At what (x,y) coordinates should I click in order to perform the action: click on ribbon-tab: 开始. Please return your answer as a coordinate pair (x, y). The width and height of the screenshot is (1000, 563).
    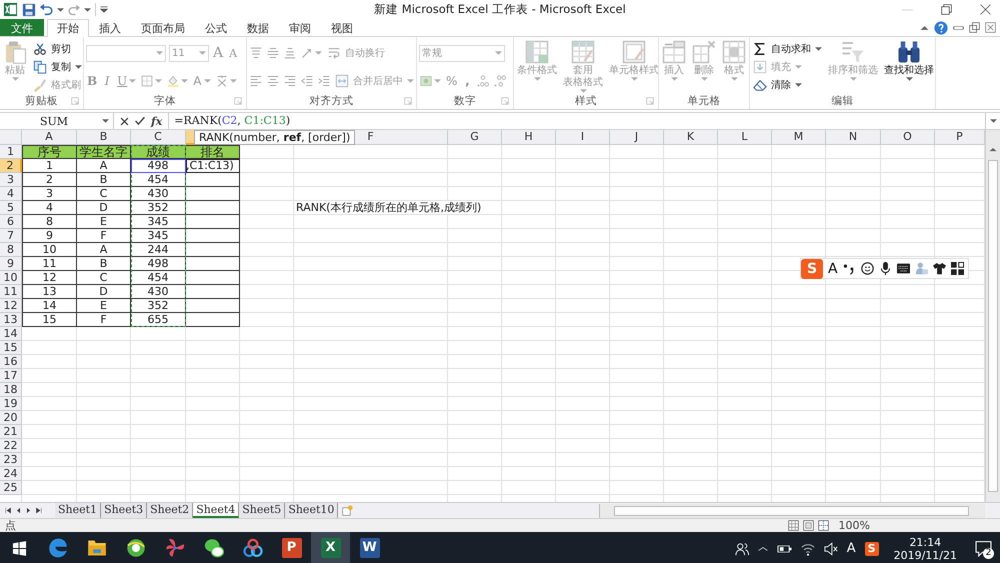
    Looking at the image, I should click on (68, 28).